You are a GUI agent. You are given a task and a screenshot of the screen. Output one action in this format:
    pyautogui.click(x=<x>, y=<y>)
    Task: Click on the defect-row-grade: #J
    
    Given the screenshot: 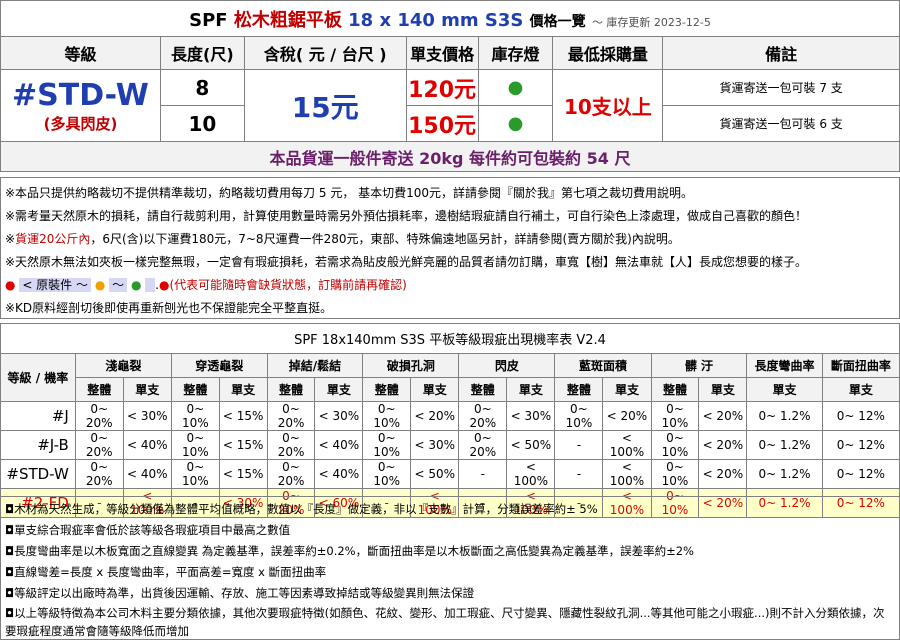 What is the action you would take?
    pyautogui.click(x=38, y=416)
    